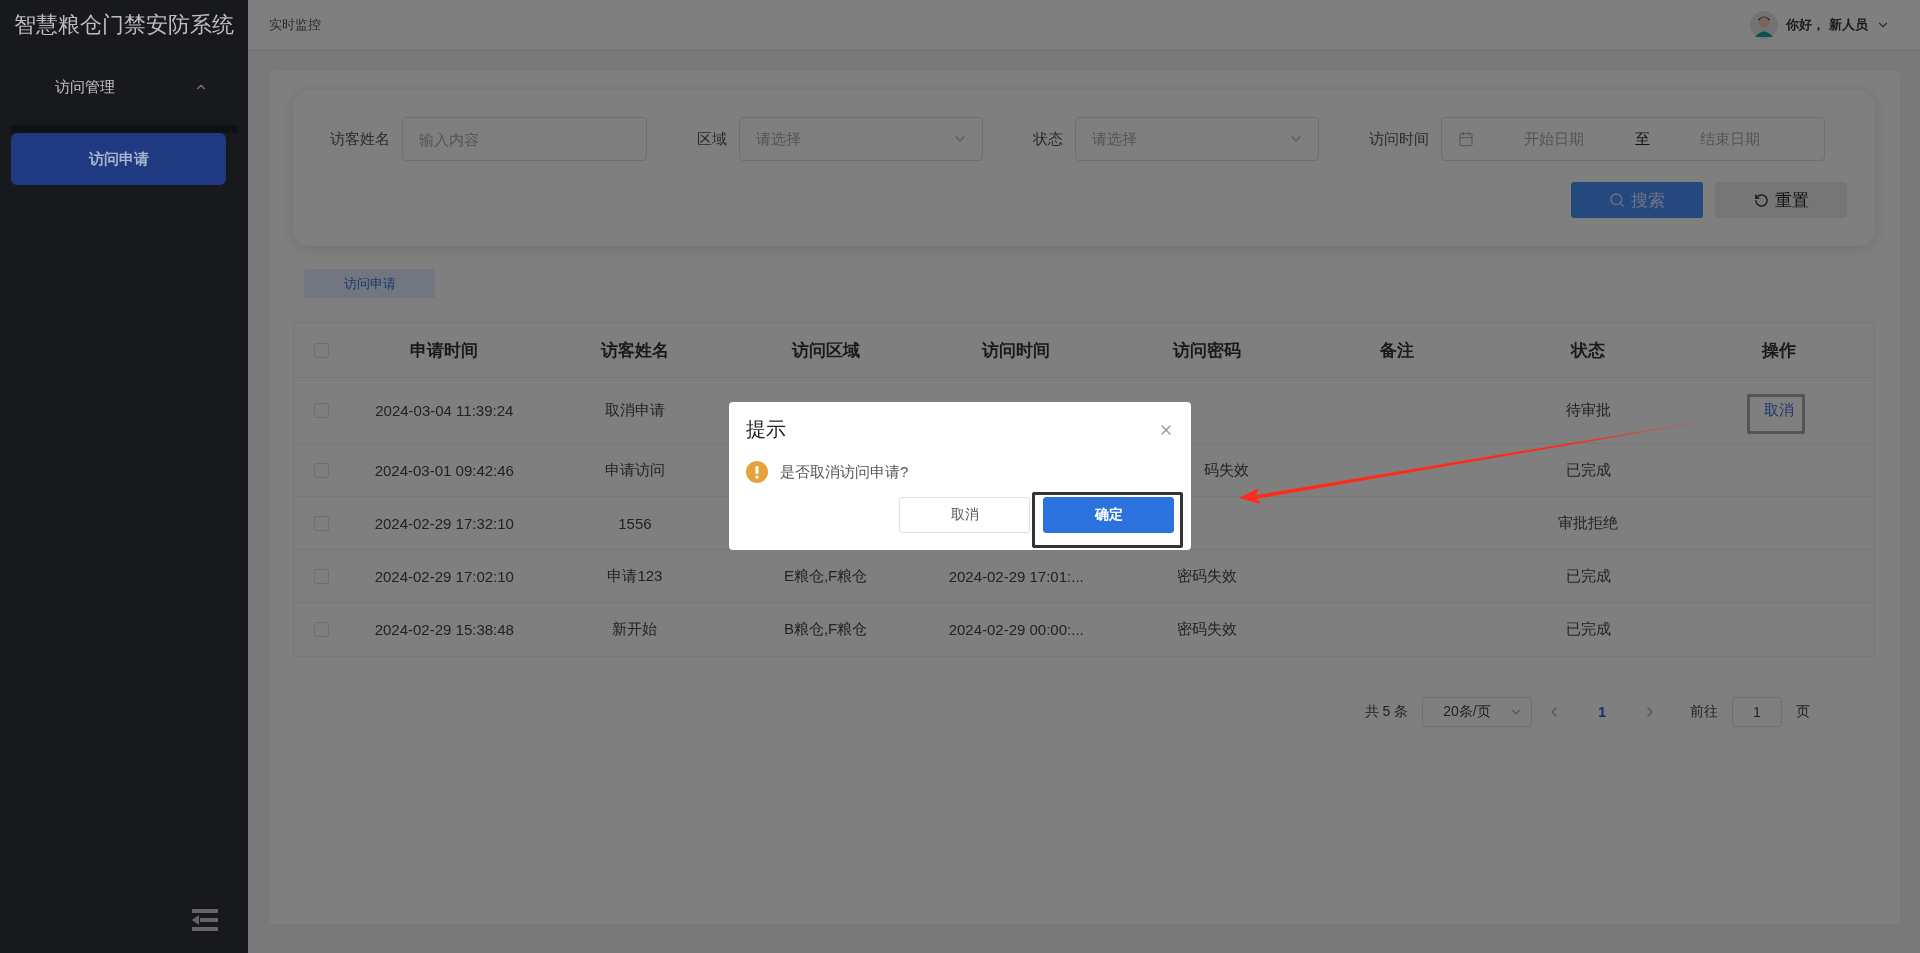  I want to click on cancel-button: 取消, so click(964, 515).